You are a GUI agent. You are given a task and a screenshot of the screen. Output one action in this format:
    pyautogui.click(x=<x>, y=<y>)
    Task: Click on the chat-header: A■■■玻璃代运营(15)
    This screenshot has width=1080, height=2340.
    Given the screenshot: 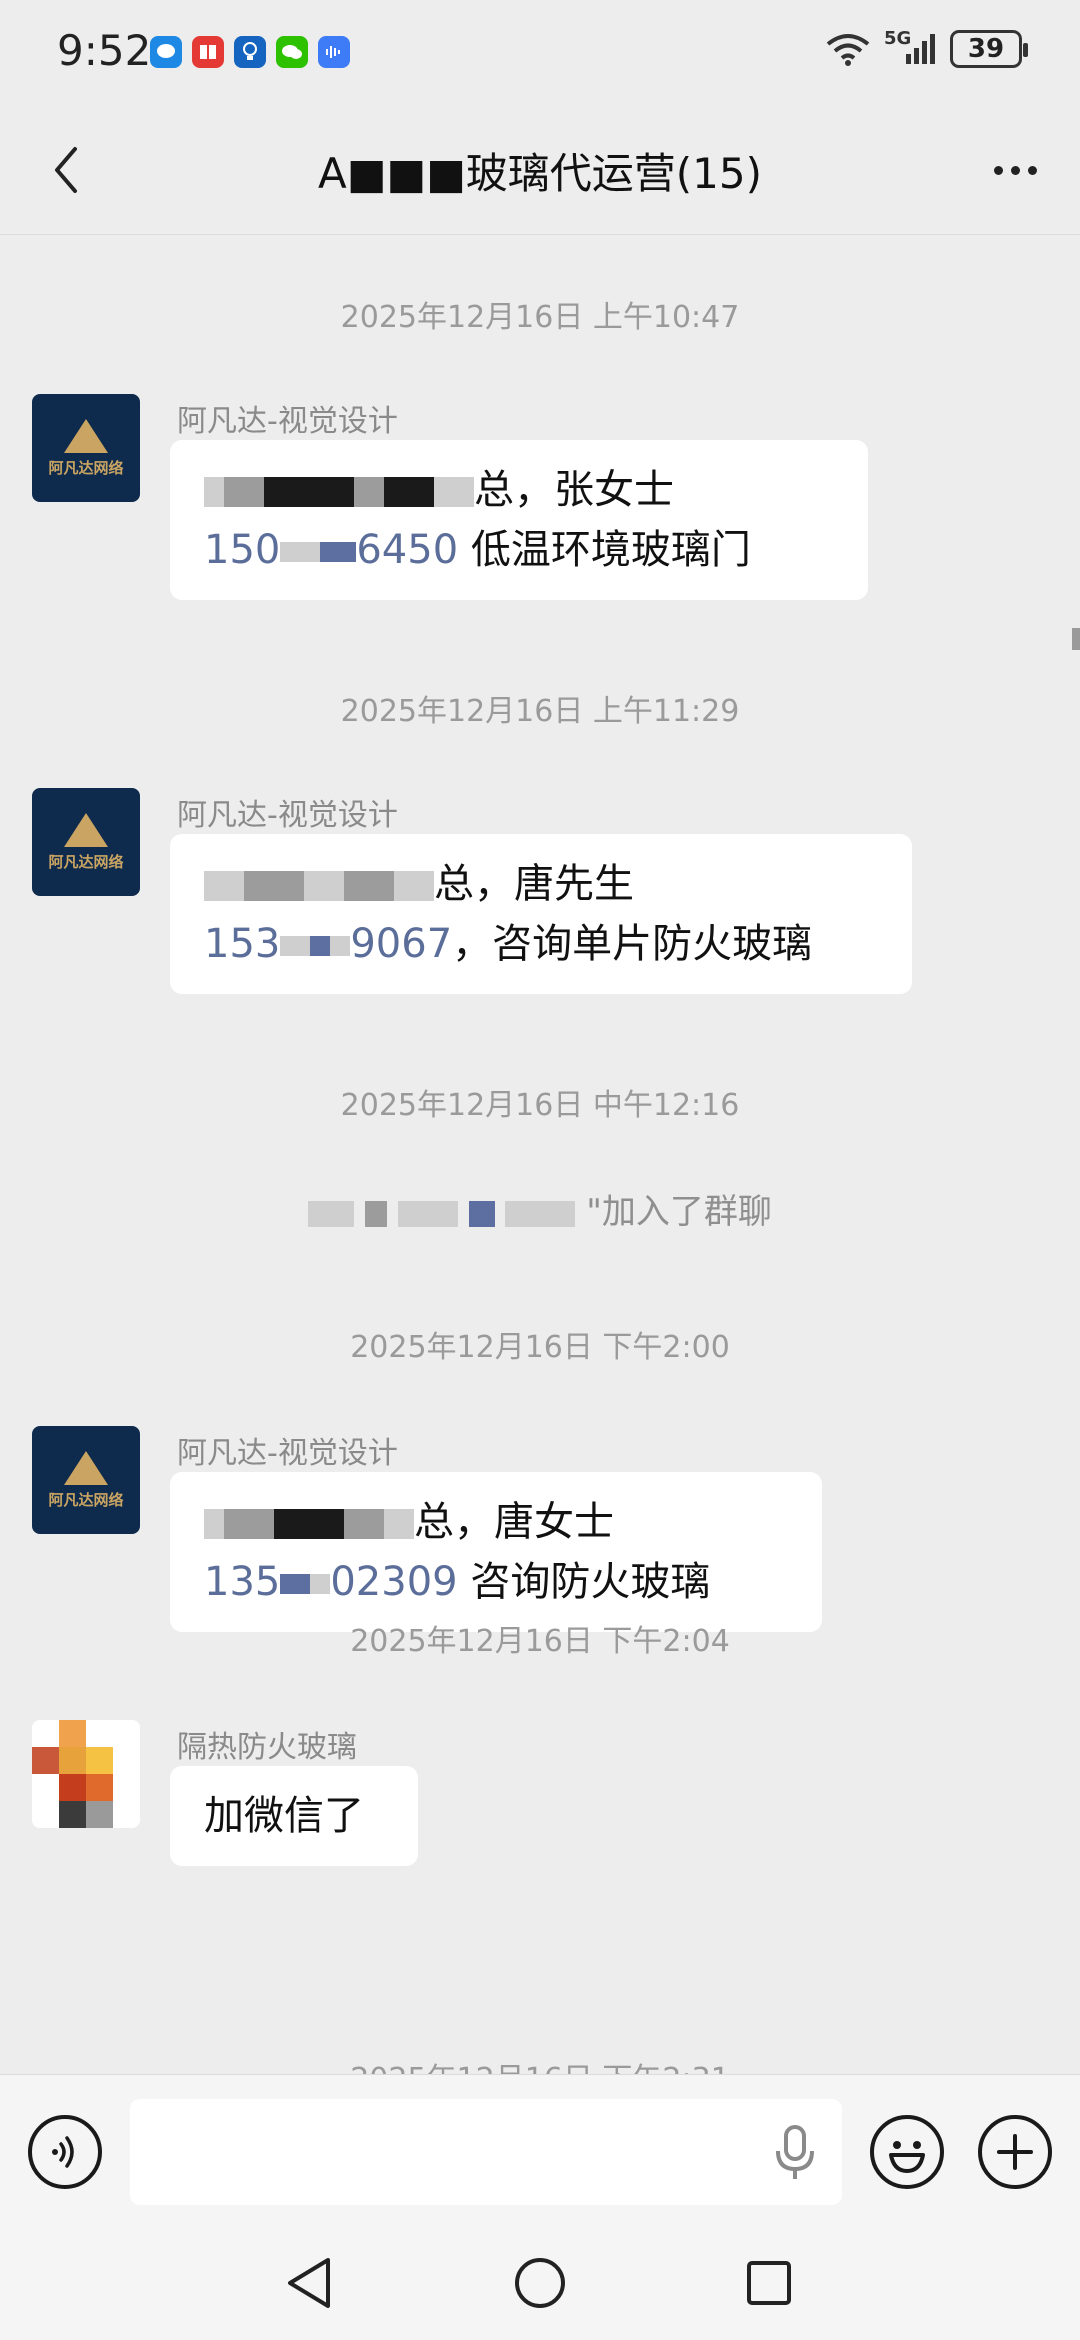 What is the action you would take?
    pyautogui.click(x=540, y=172)
    